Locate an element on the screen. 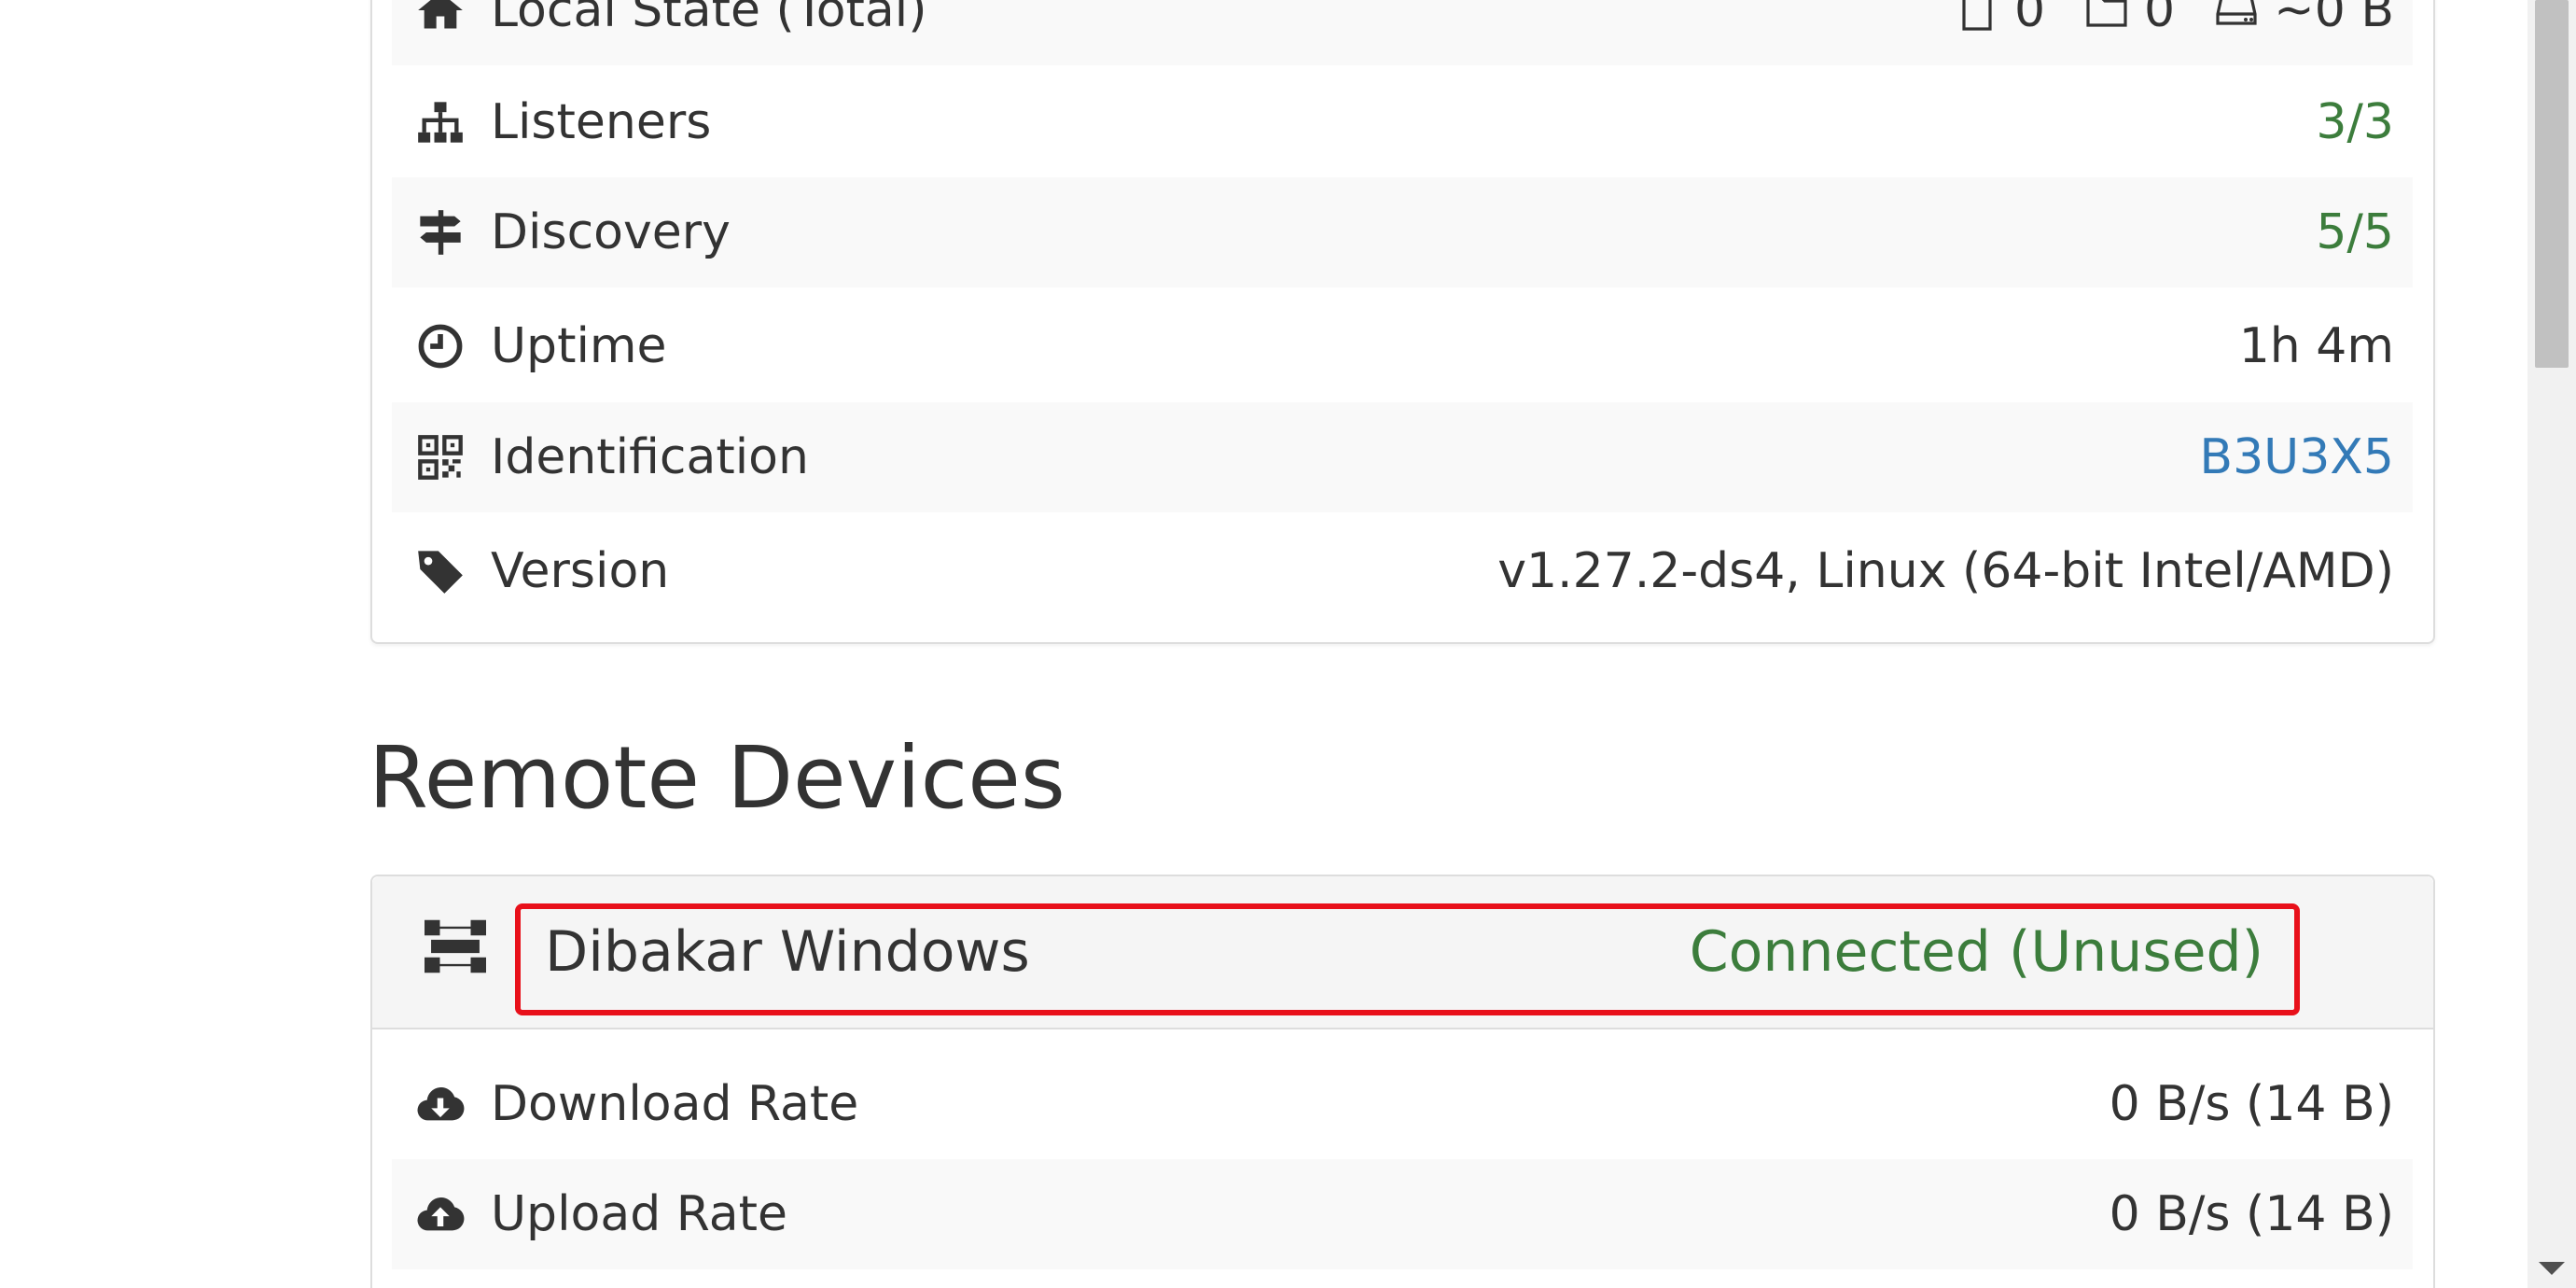 Image resolution: width=2576 pixels, height=1288 pixels. hdd-icon is located at coordinates (2236, 12).